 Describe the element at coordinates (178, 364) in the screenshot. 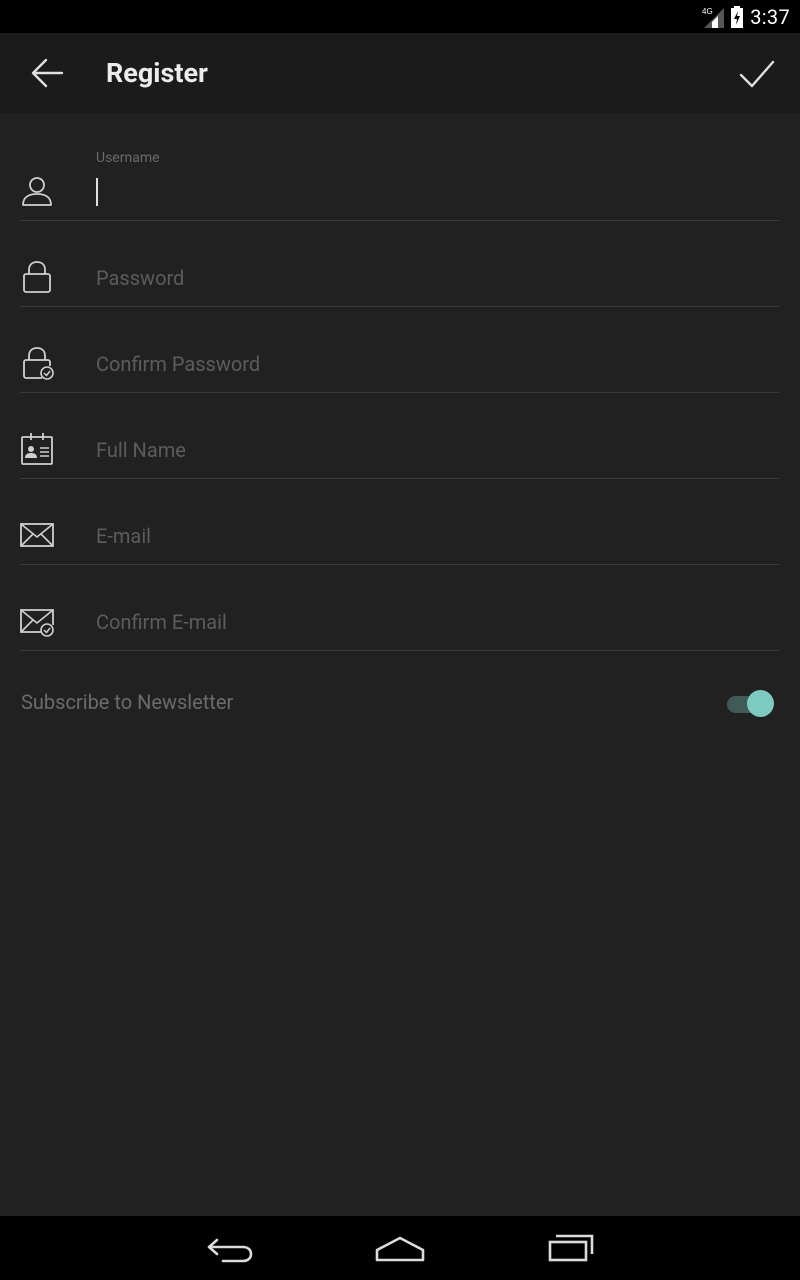

I see `confirm-password-input: Confirm Password` at that location.